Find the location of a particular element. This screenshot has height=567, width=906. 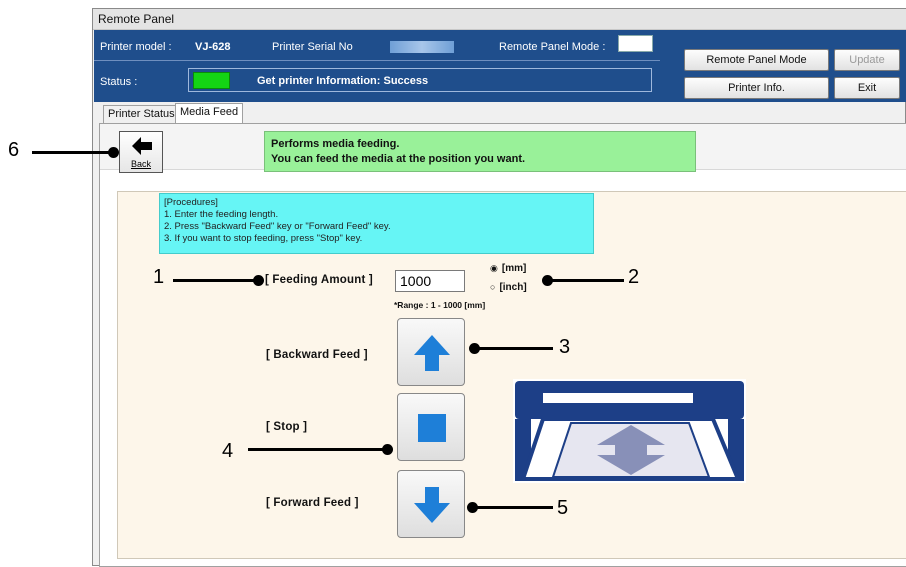

remote-mode-indicator is located at coordinates (635, 43).